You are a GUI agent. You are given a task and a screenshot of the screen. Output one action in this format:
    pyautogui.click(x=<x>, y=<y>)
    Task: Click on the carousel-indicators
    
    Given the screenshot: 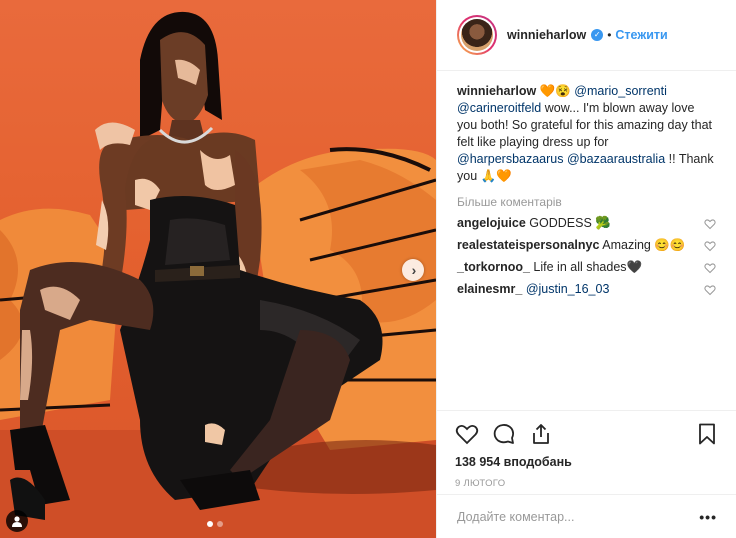 What is the action you would take?
    pyautogui.click(x=215, y=524)
    